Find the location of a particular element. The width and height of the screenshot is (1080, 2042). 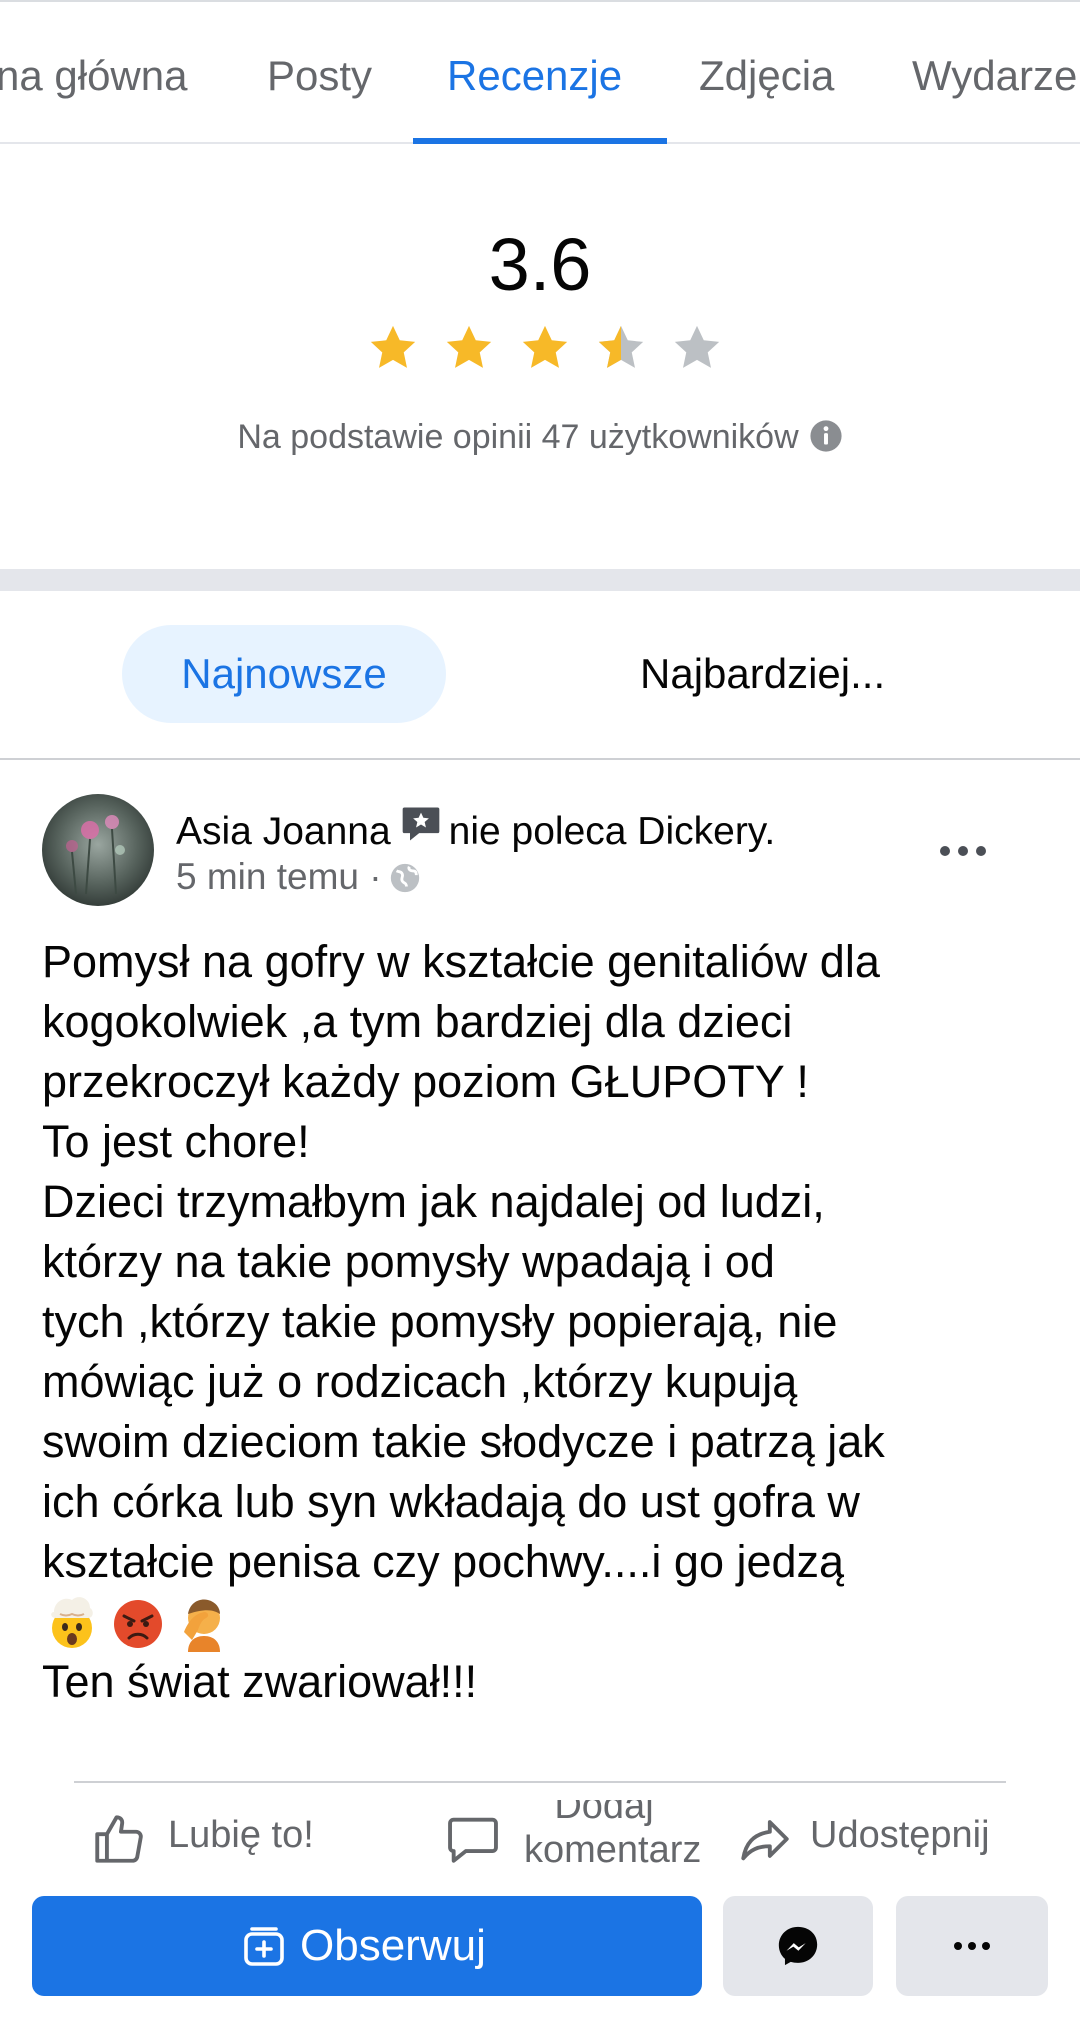

tab-bar: na główna Posty Recenzje Zdjęcia Wydarze is located at coordinates (540, 72).